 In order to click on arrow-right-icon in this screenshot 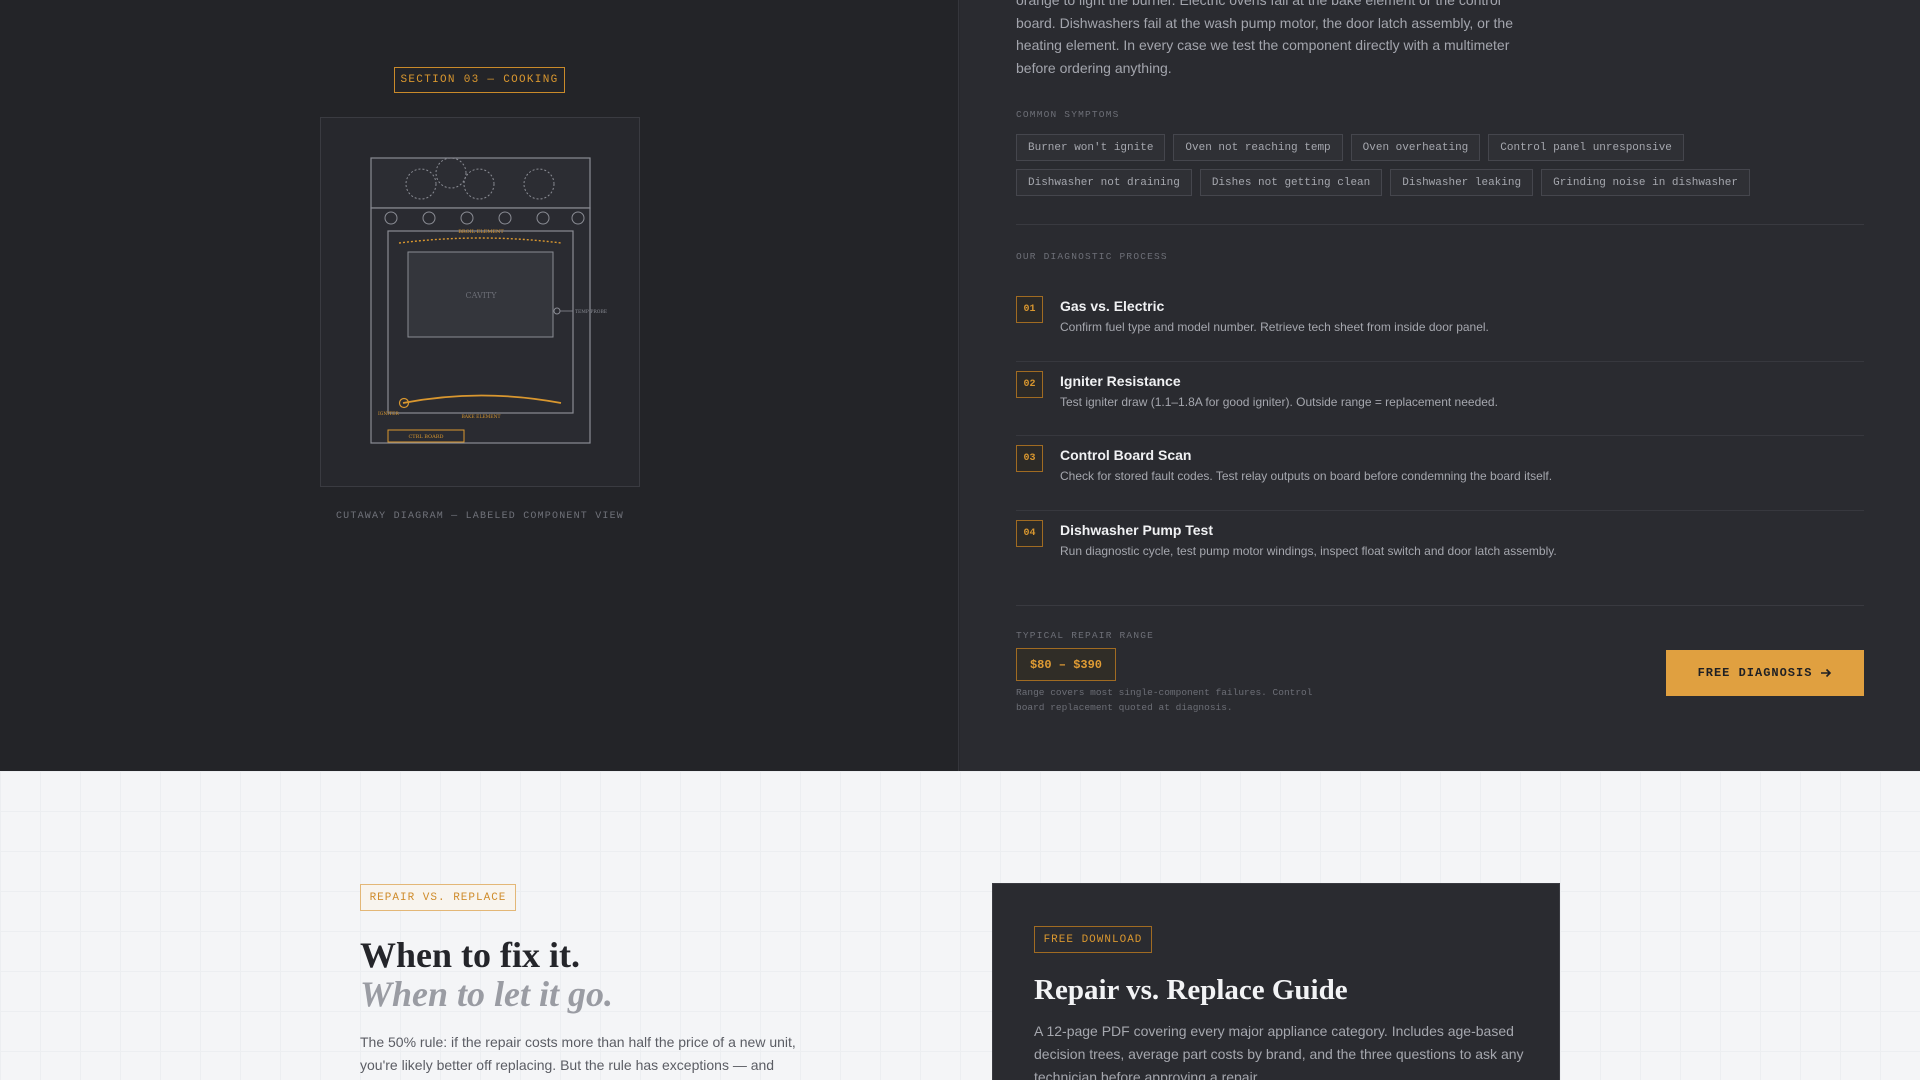, I will do `click(1826, 673)`.